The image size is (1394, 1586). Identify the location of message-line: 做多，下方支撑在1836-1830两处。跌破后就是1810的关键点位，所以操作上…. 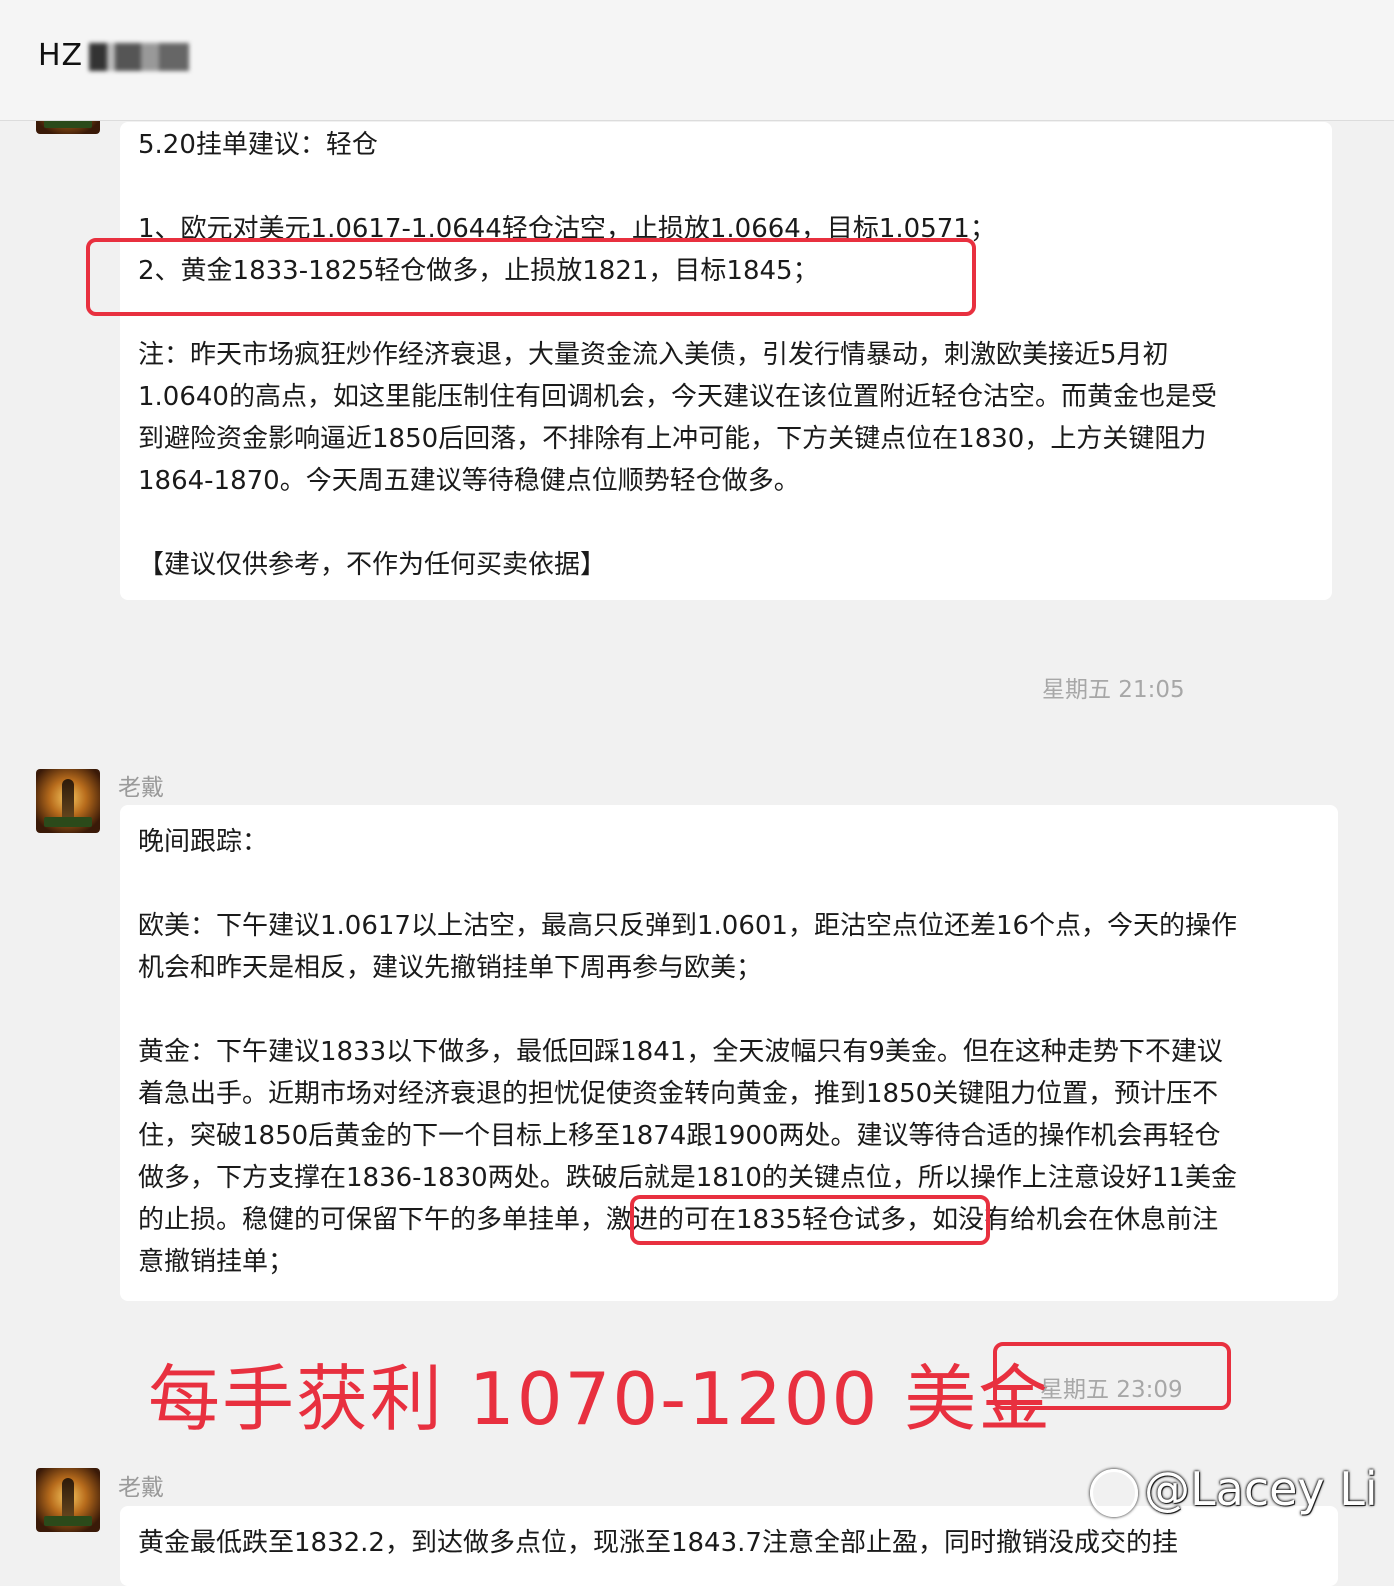
(687, 1178).